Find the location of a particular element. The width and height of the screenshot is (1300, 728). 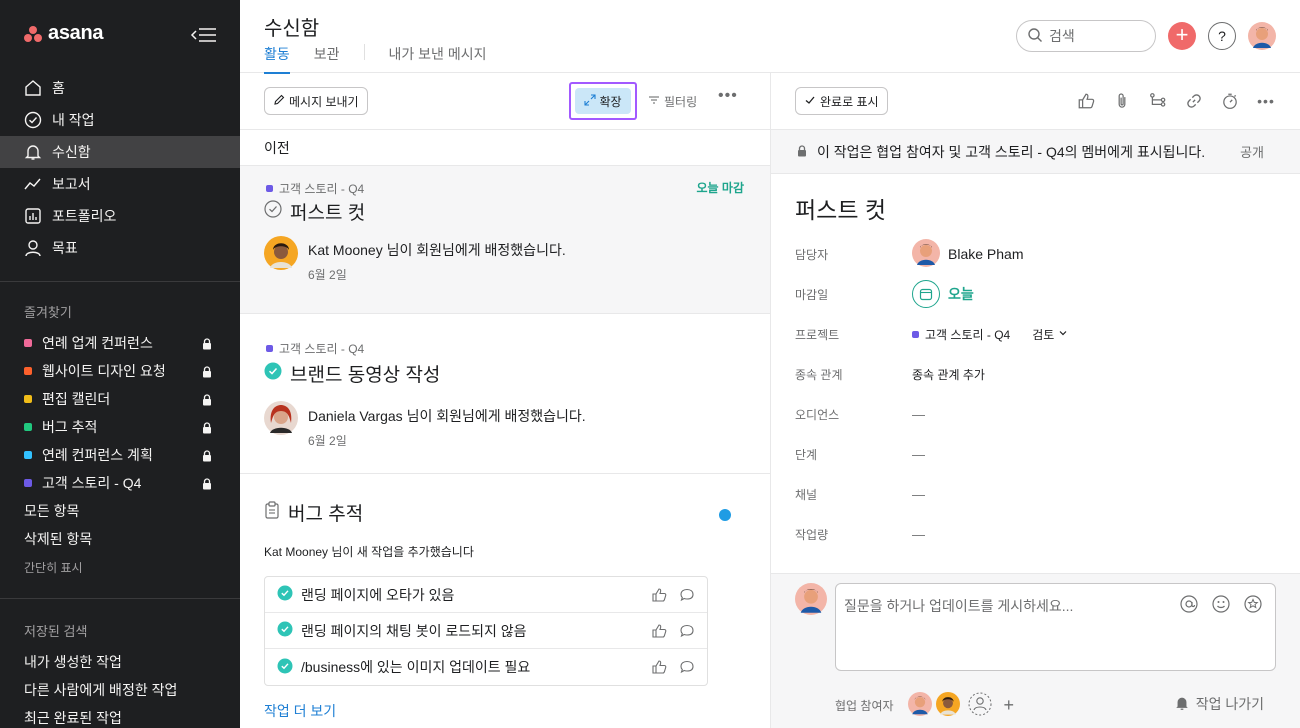

help-button: ? is located at coordinates (1222, 36).